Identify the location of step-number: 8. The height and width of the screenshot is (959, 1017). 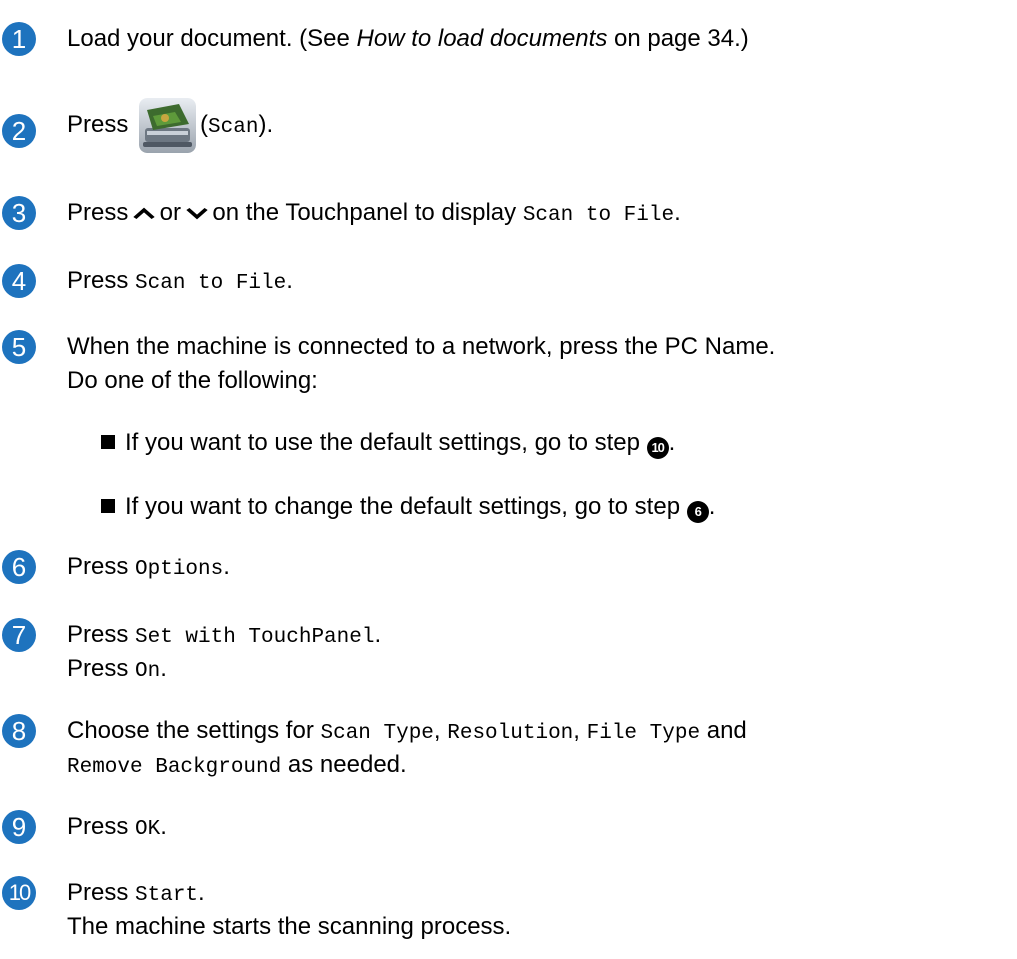
(19, 731).